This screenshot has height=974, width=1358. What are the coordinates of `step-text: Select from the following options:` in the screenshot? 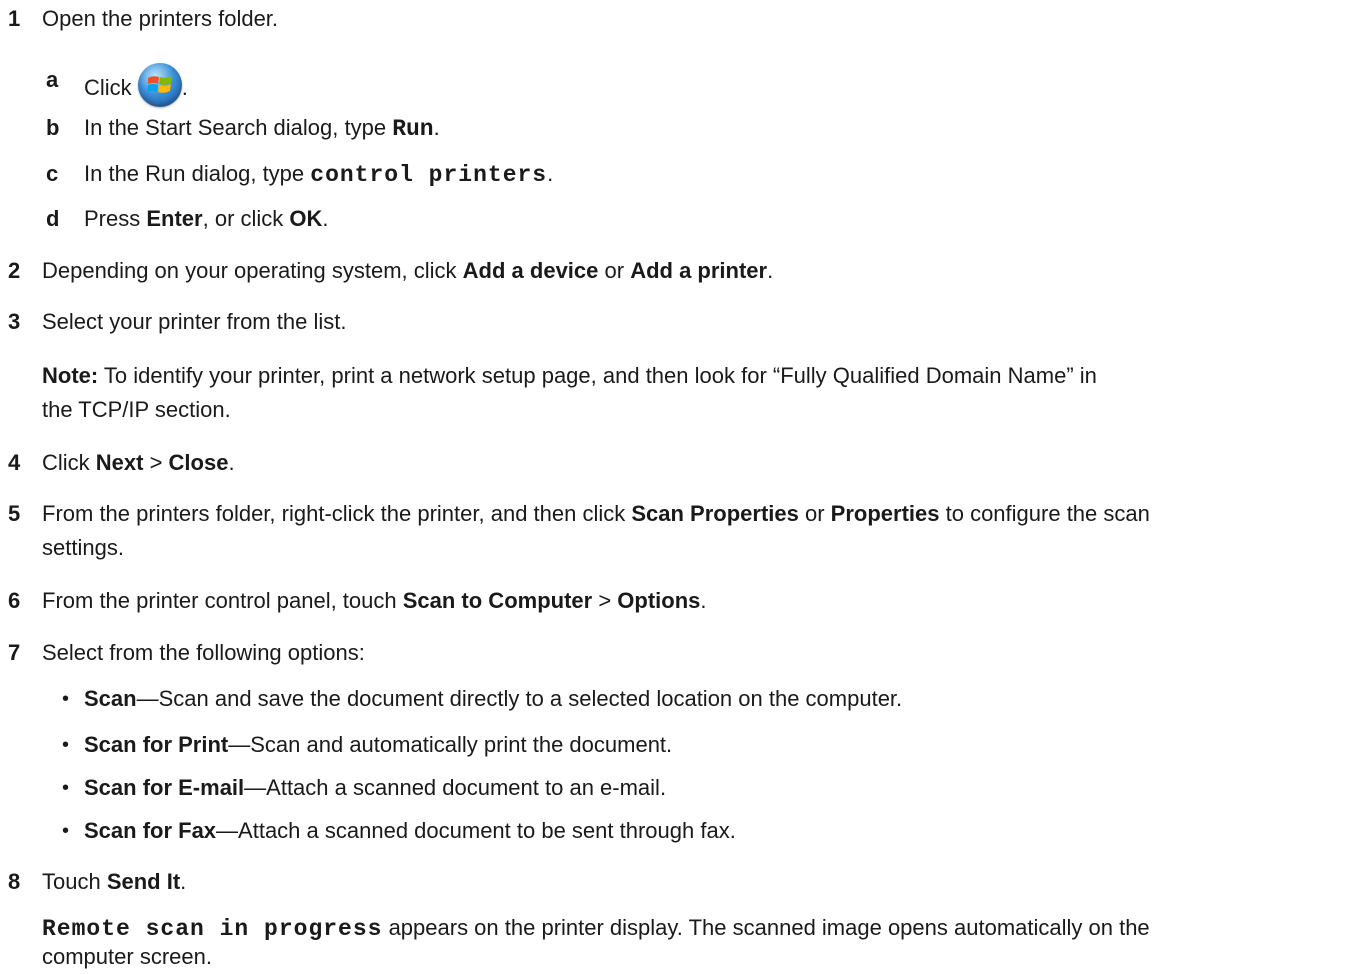 It's located at (203, 652).